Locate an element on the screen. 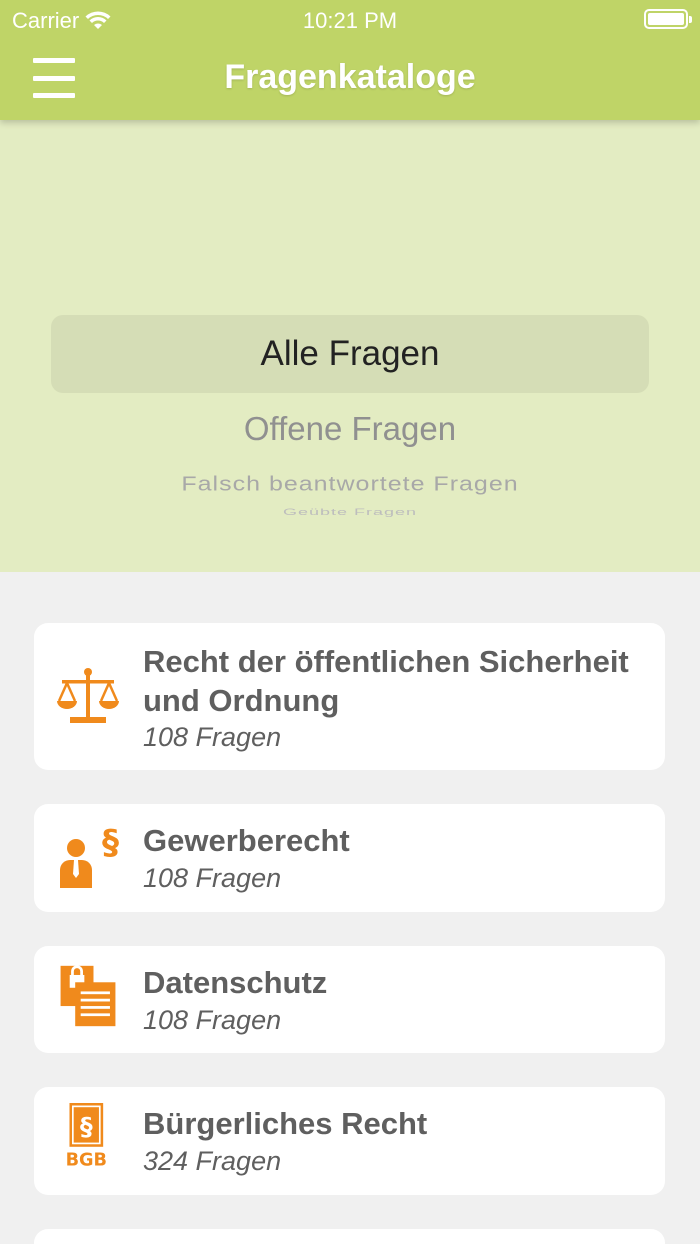 The height and width of the screenshot is (1244, 700). page-title: Fragenkataloge is located at coordinates (350, 77).